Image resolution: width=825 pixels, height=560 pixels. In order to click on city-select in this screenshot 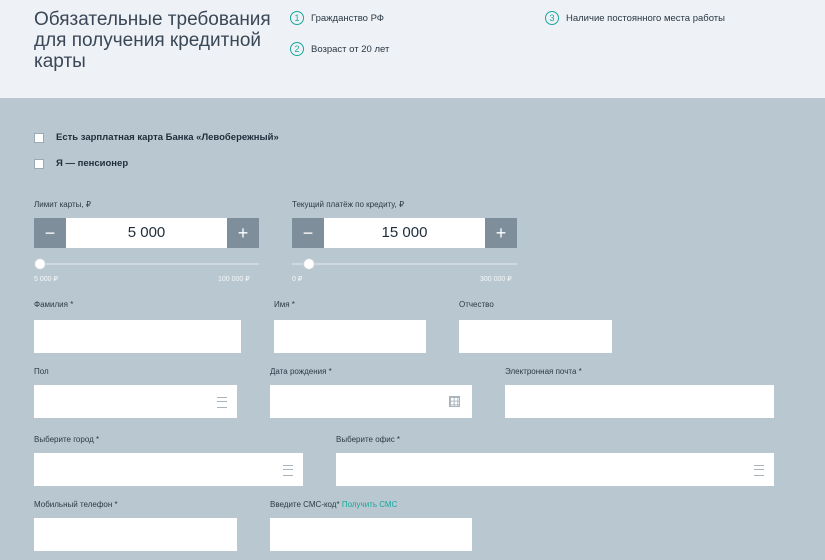, I will do `click(168, 469)`.